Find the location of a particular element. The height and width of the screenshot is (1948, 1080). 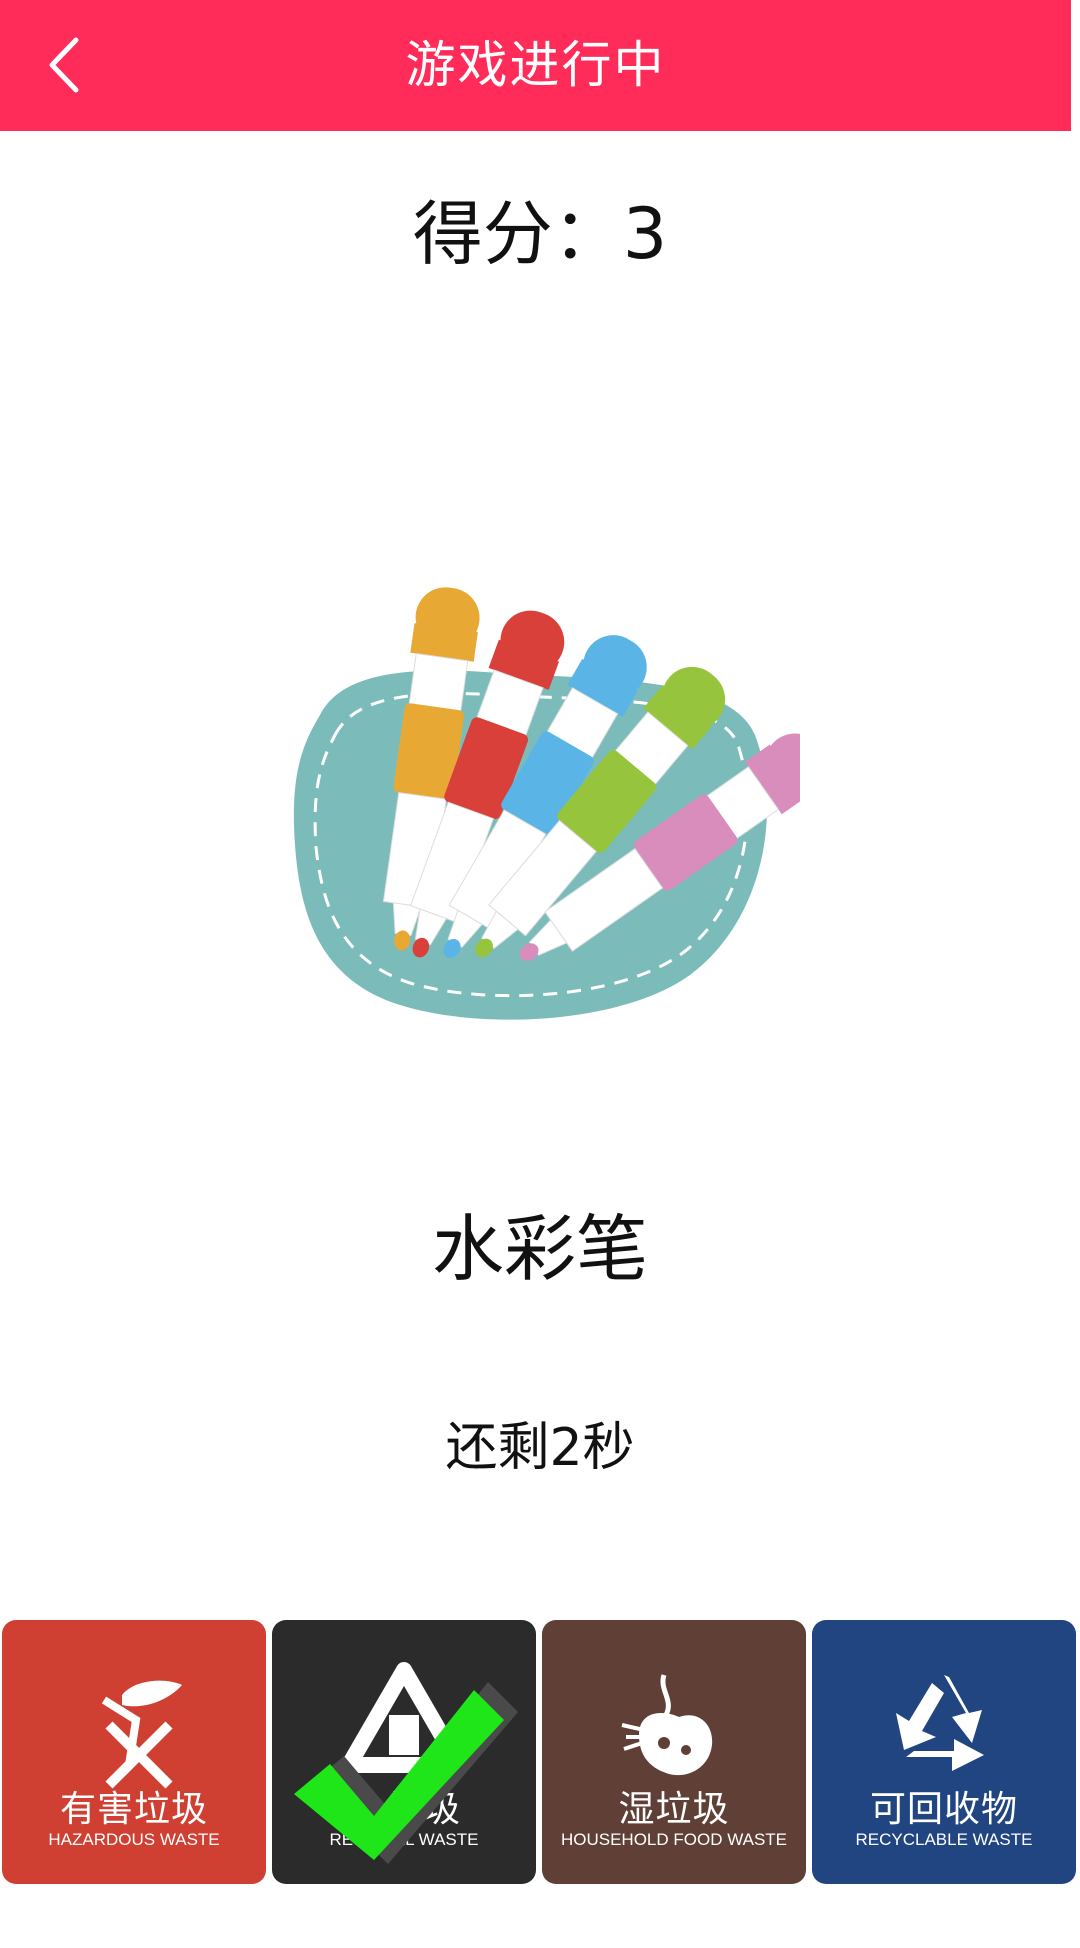

recycle-icon is located at coordinates (940, 1723).